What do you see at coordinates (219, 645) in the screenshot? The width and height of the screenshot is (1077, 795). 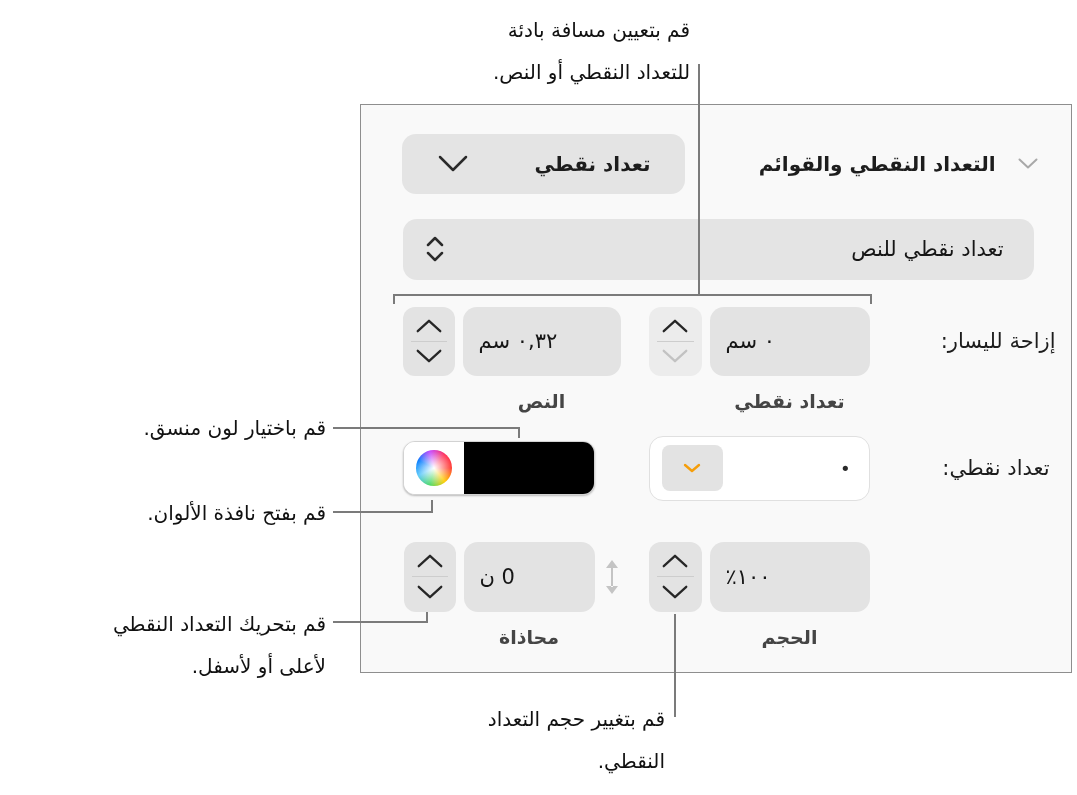 I see `callout-text: قم بتحريك التعداد النقطي لأعلى أو لأسفل.` at bounding box center [219, 645].